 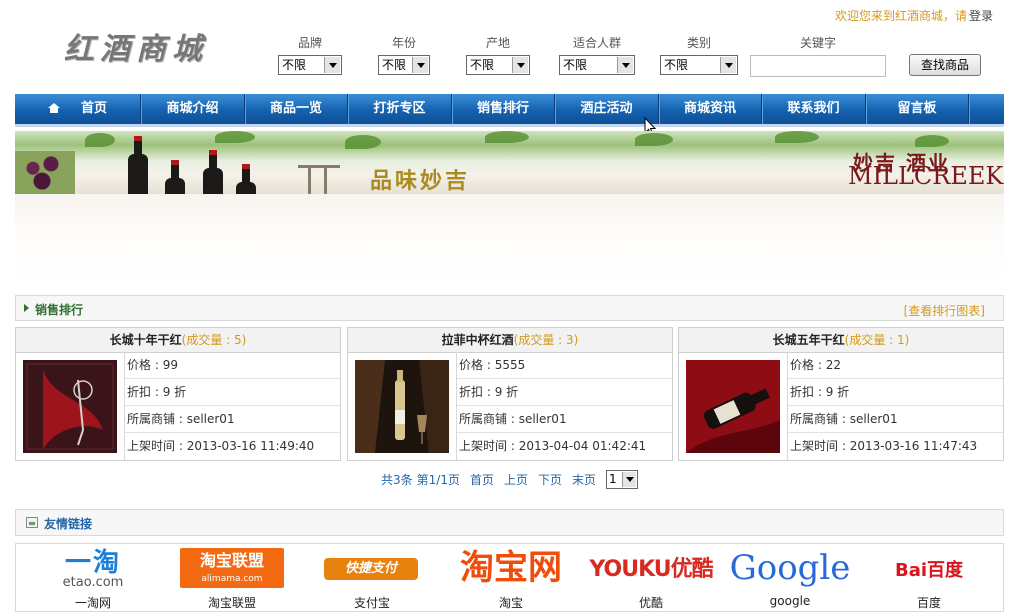 What do you see at coordinates (503, 109) in the screenshot?
I see `nav-item-ranking: 销售排行` at bounding box center [503, 109].